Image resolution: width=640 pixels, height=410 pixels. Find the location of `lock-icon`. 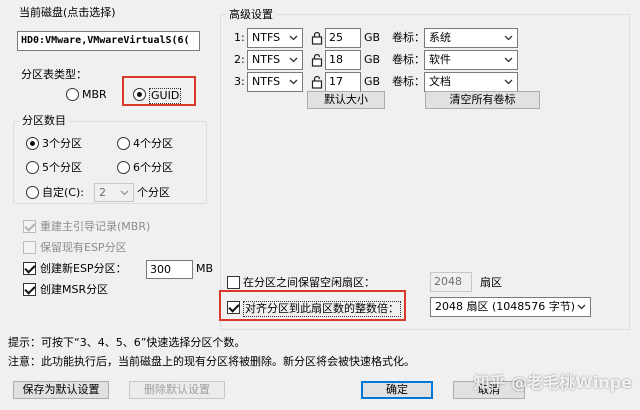

lock-icon is located at coordinates (317, 38).